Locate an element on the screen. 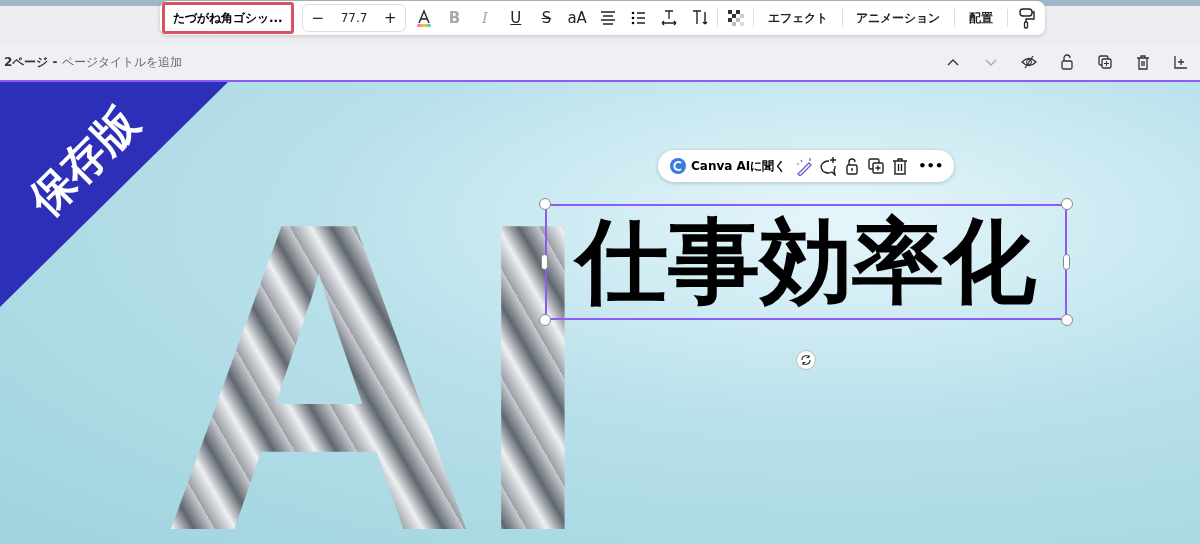 The height and width of the screenshot is (544, 1200). ask-ai-button: Canva AIに聞く is located at coordinates (728, 166).